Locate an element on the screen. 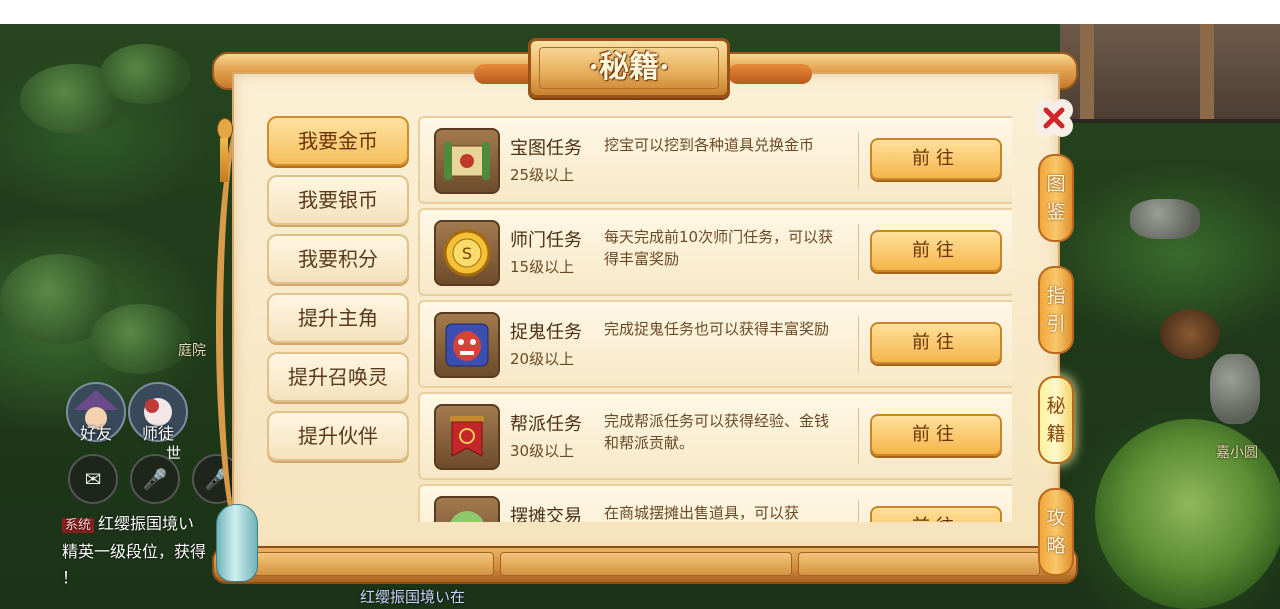 This screenshot has height=609, width=1280. close-icon is located at coordinates (1054, 118).